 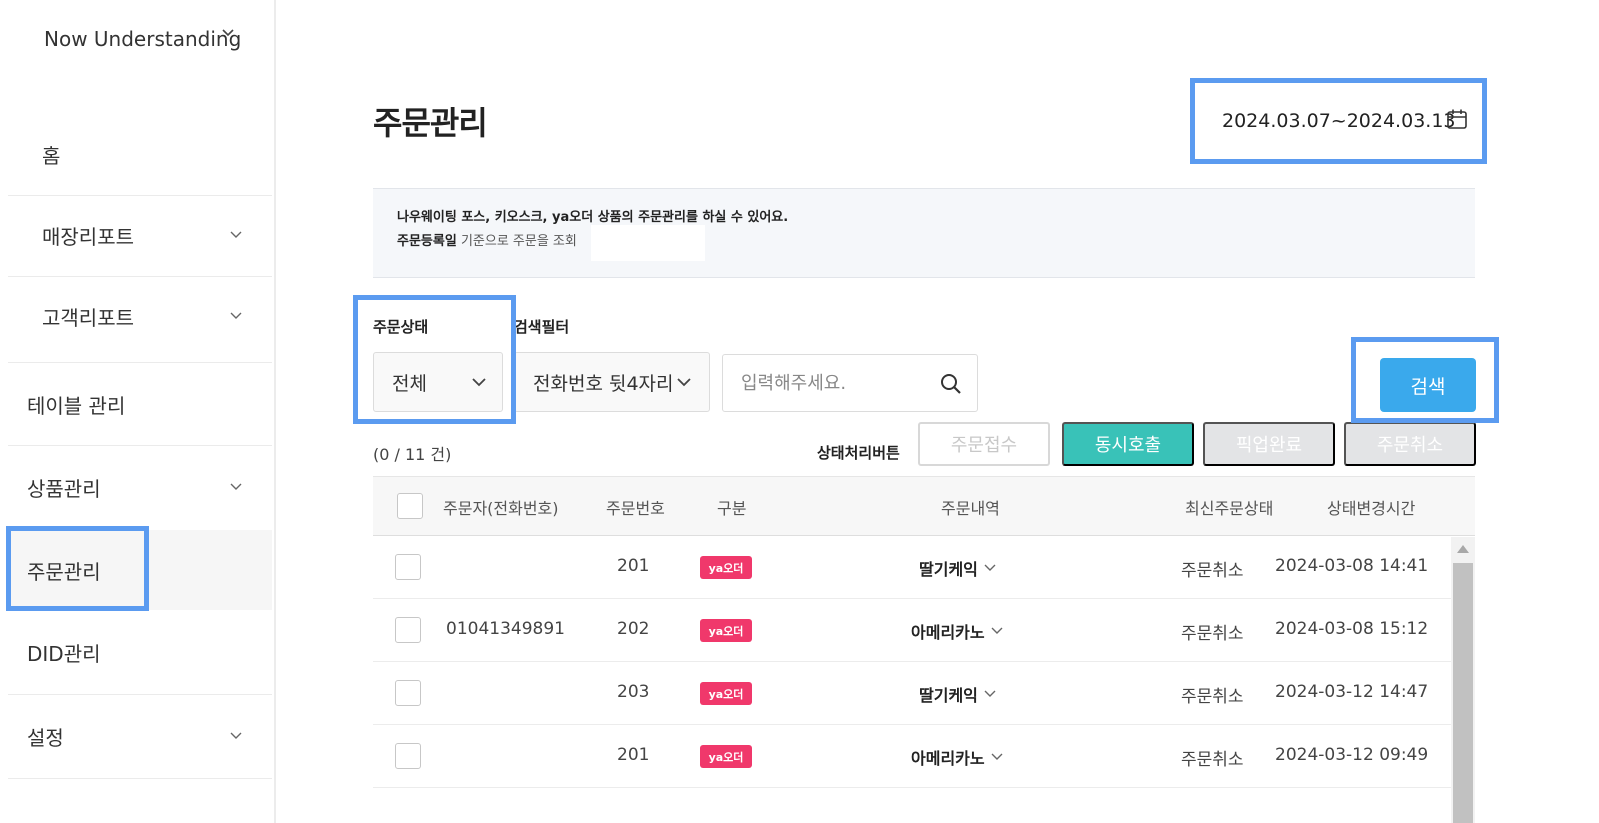 I want to click on select-all-checkbox, so click(x=410, y=506).